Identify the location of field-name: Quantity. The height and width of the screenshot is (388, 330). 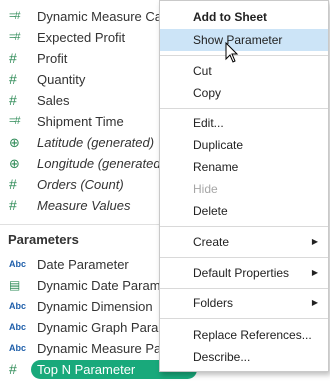
(61, 79).